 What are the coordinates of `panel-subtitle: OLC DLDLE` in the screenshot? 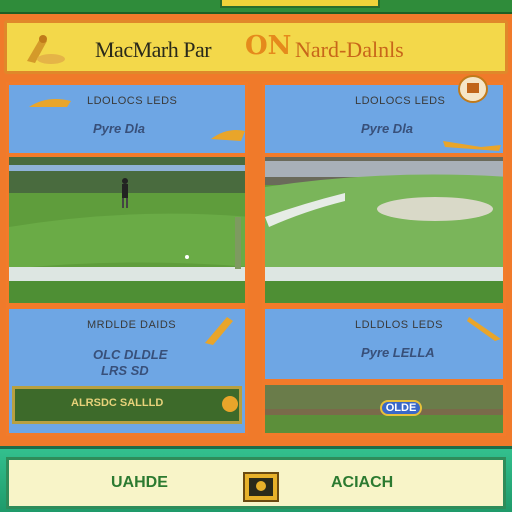 It's located at (130, 354).